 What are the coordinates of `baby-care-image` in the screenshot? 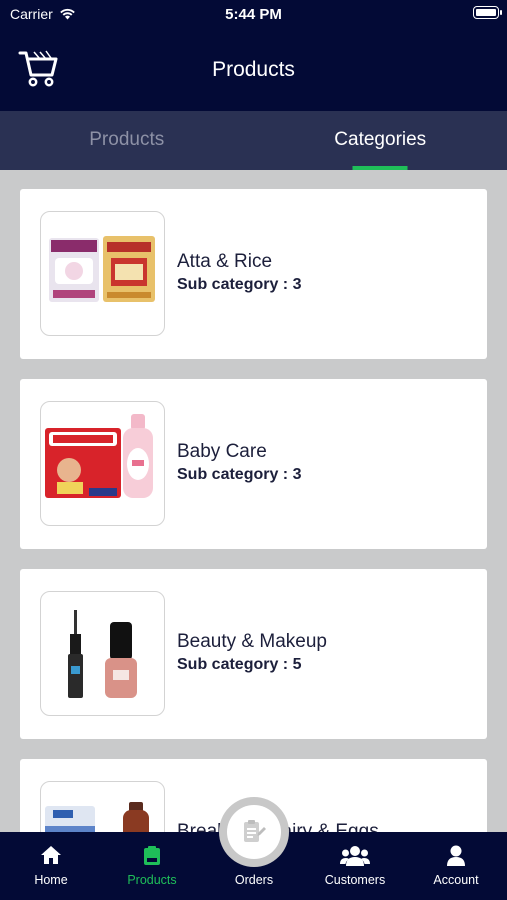 It's located at (99, 456).